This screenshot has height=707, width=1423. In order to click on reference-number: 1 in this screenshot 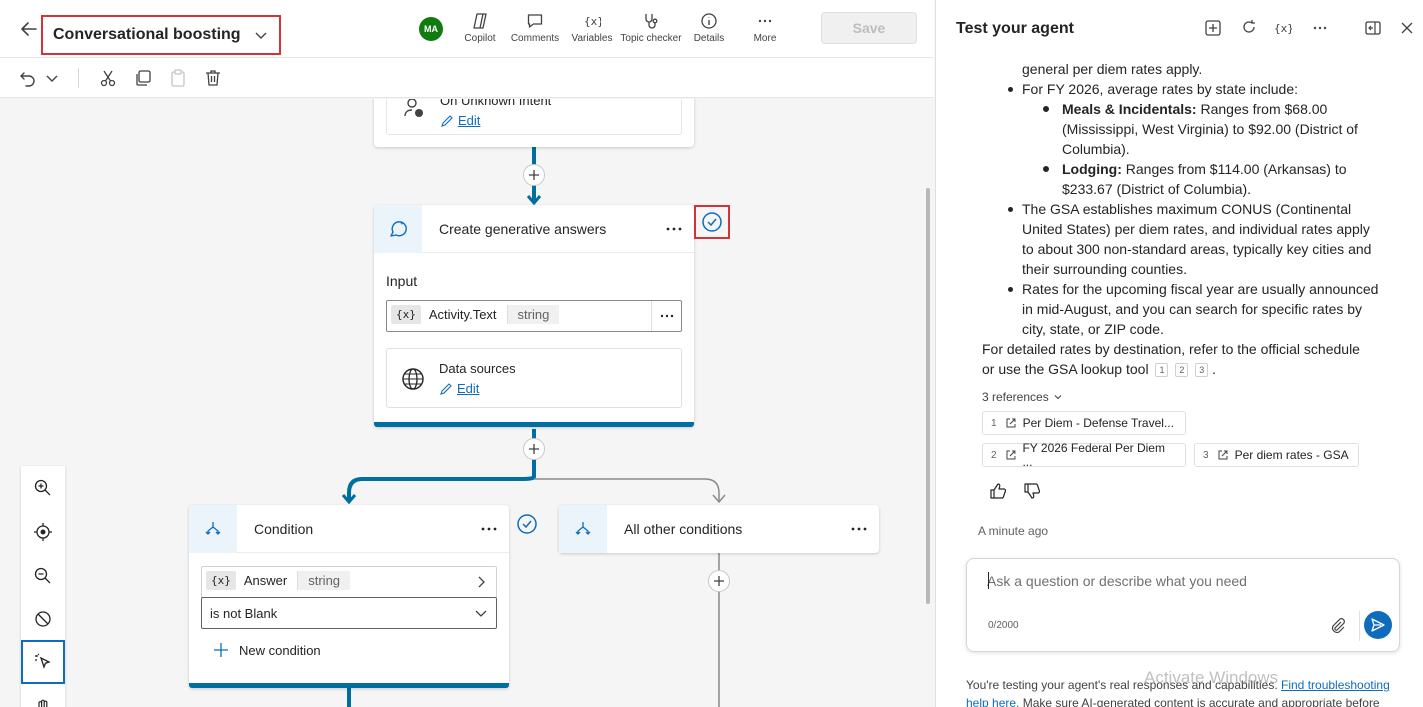, I will do `click(994, 423)`.